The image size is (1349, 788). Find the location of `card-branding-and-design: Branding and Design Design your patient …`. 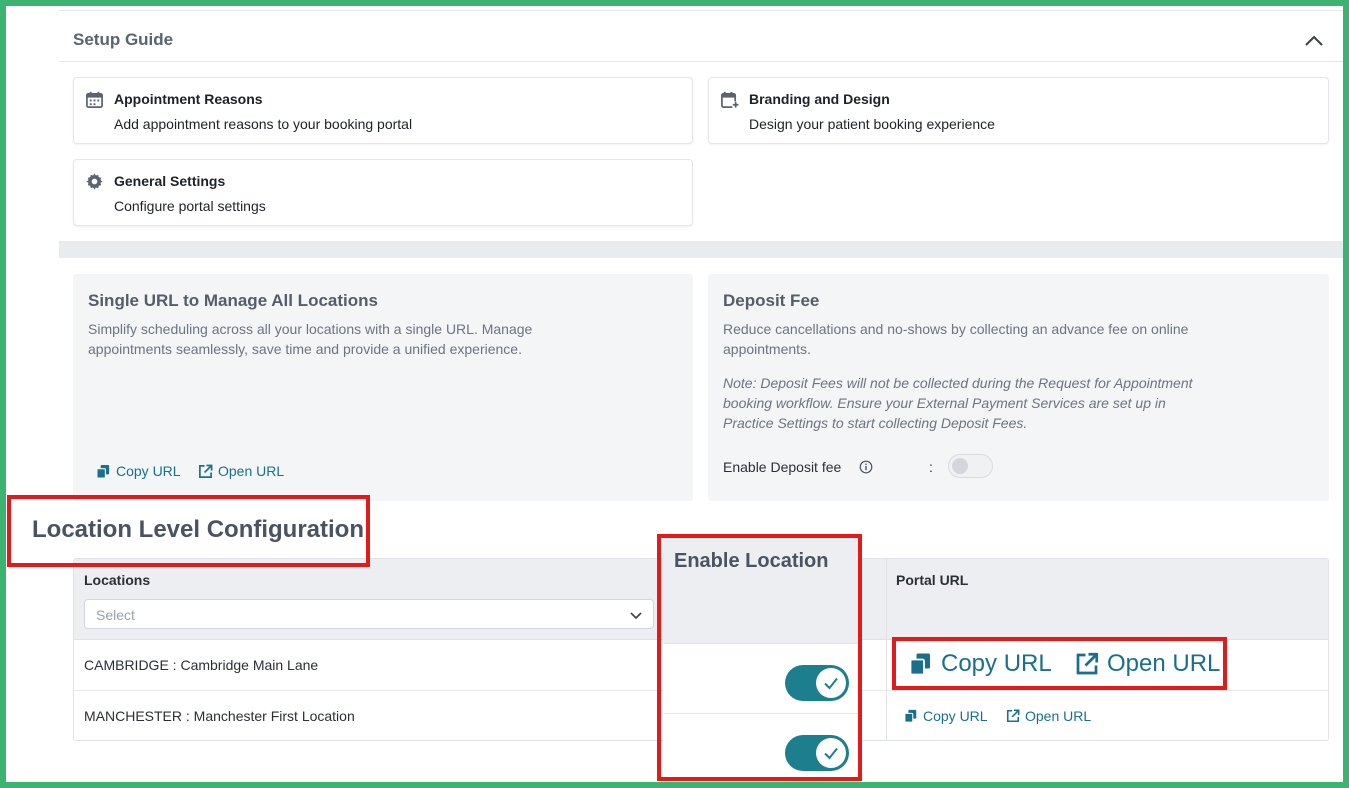

card-branding-and-design: Branding and Design Design your patient … is located at coordinates (1018, 110).